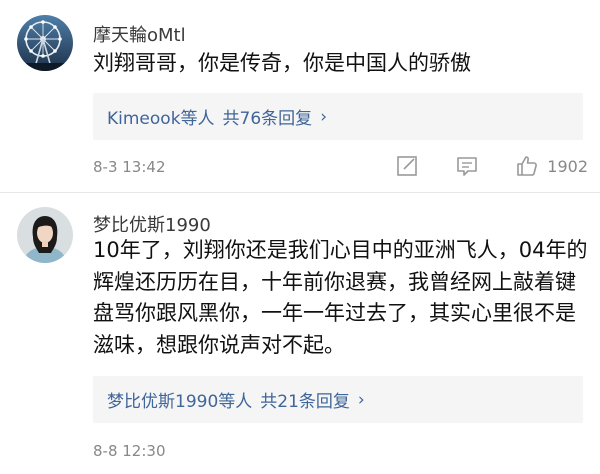 The height and width of the screenshot is (474, 600). I want to click on reply-count: 共76条回复, so click(267, 119).